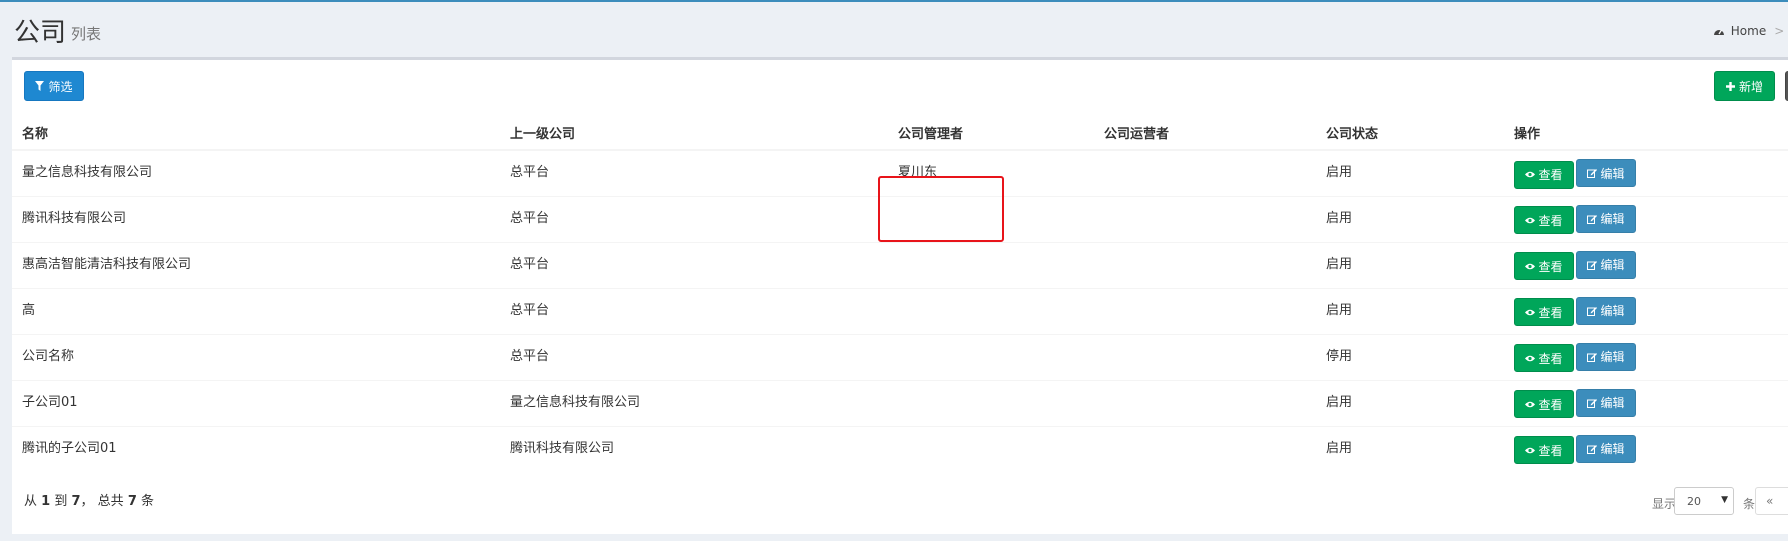 This screenshot has height=541, width=1788. I want to click on pagination-info: 从 1 到 7， 总共 7 条, so click(89, 501).